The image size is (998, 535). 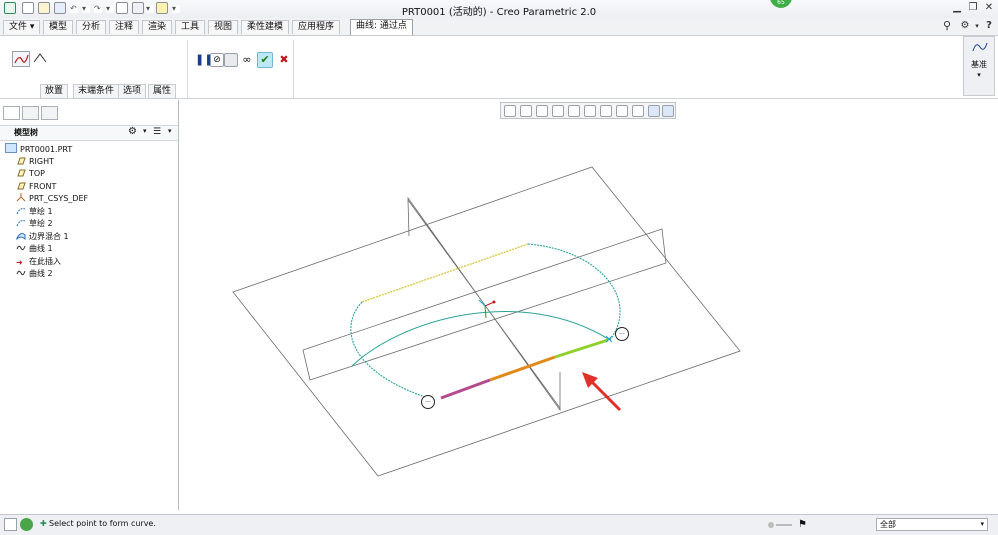 I want to click on message-icon: ✚, so click(x=43, y=523).